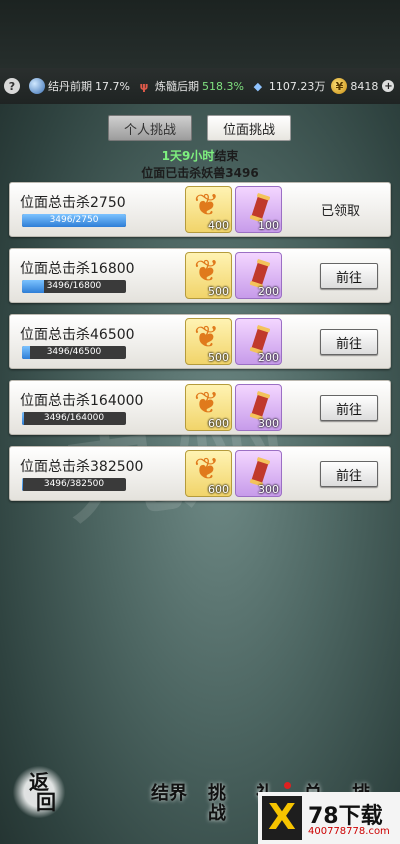 This screenshot has height=844, width=400. Describe the element at coordinates (82, 401) in the screenshot. I see `task-title: 位面总击杀164000` at that location.